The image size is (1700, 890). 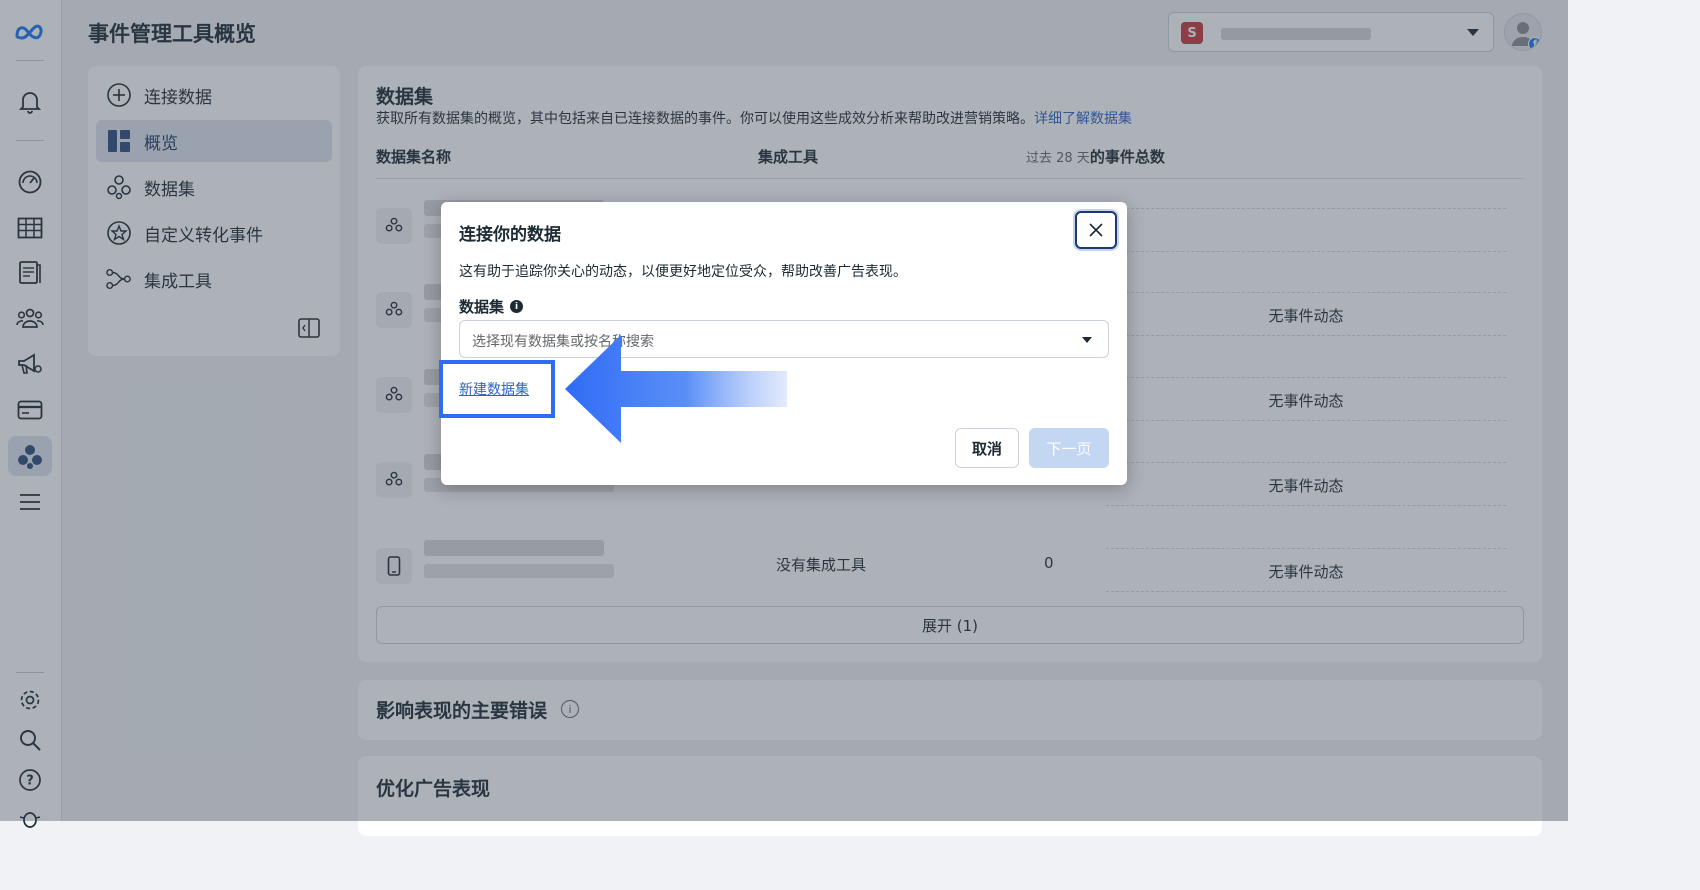 I want to click on highlight-box, so click(x=497, y=389).